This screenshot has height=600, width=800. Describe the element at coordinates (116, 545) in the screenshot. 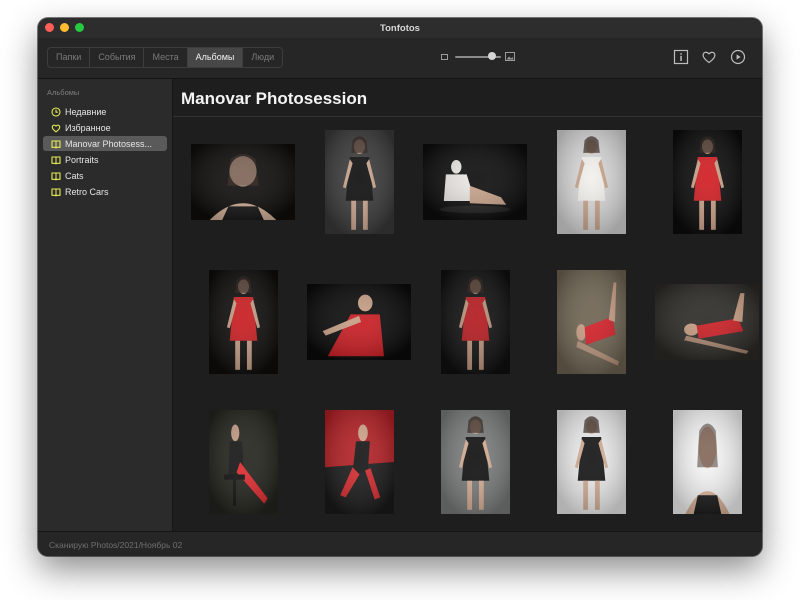

I see `status-text: Сканирую Photos/2021/Ноябрь 02` at that location.